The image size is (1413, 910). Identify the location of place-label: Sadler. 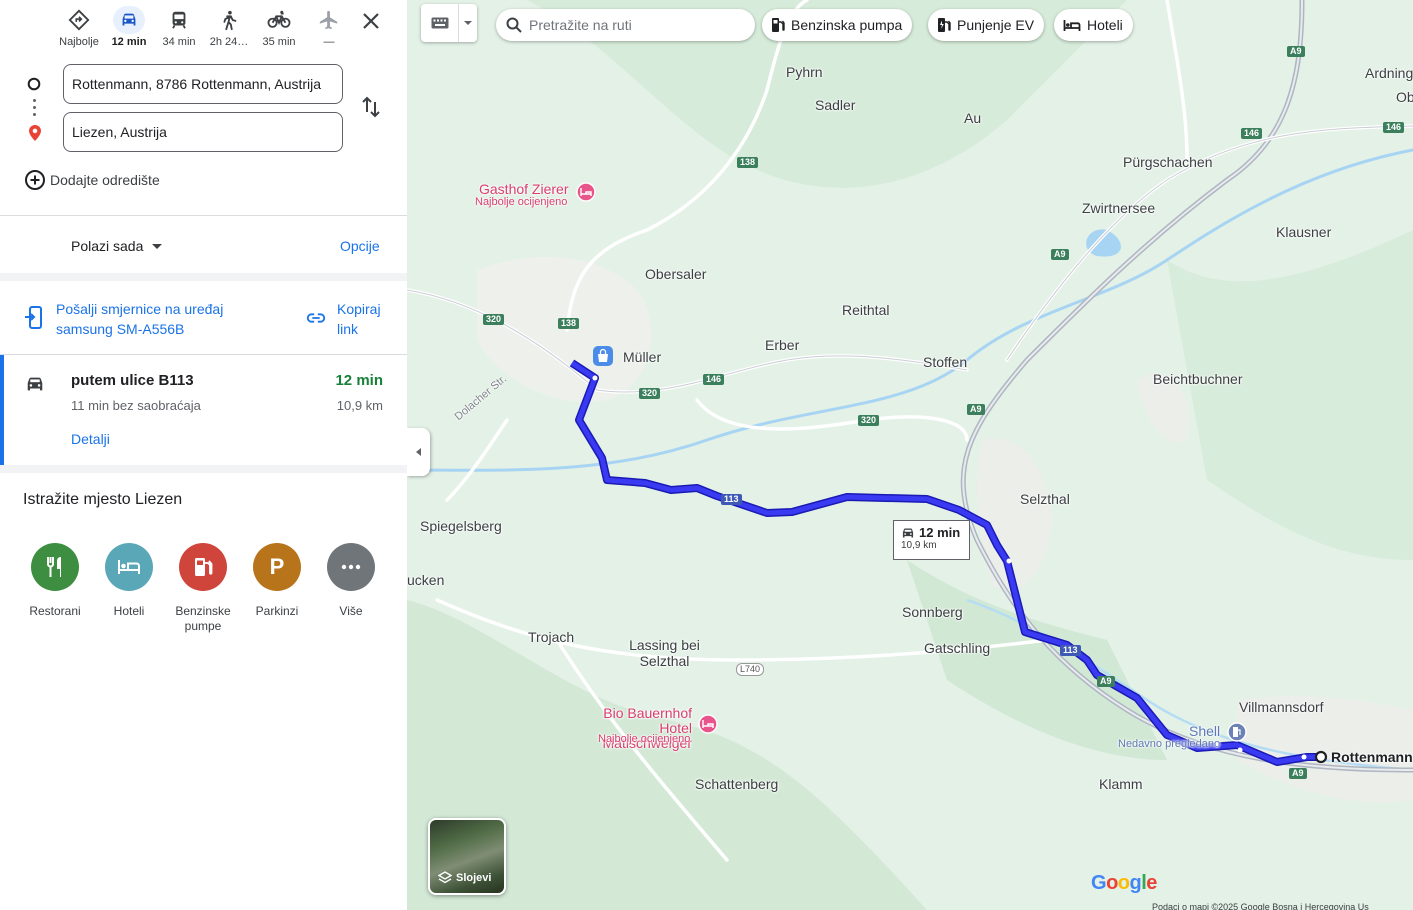
(835, 105).